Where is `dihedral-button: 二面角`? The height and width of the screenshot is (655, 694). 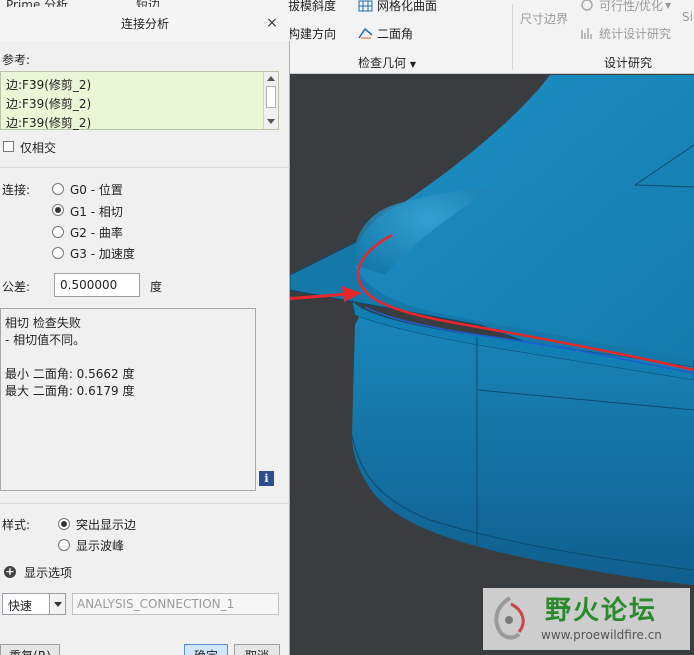 dihedral-button: 二面角 is located at coordinates (385, 33).